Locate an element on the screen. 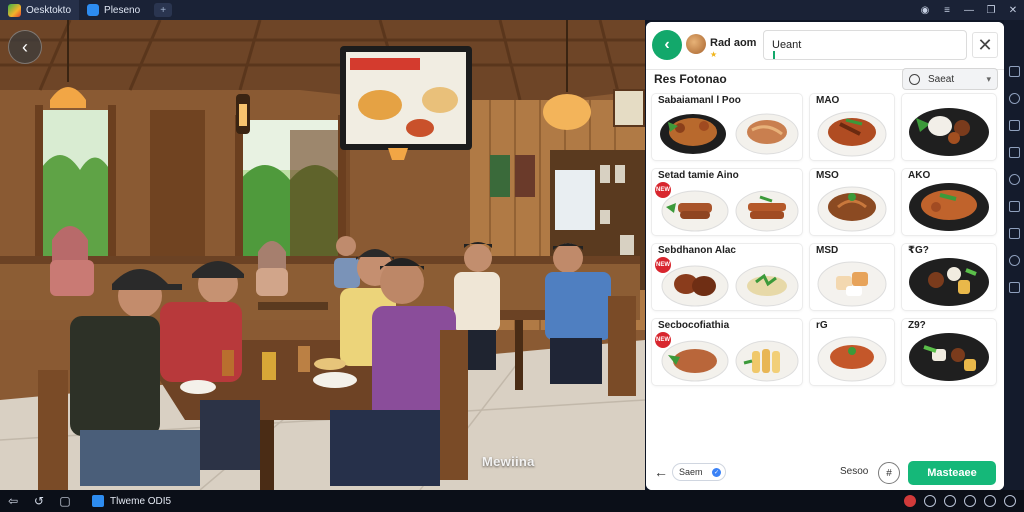  volume-icon is located at coordinates (1014, 98).